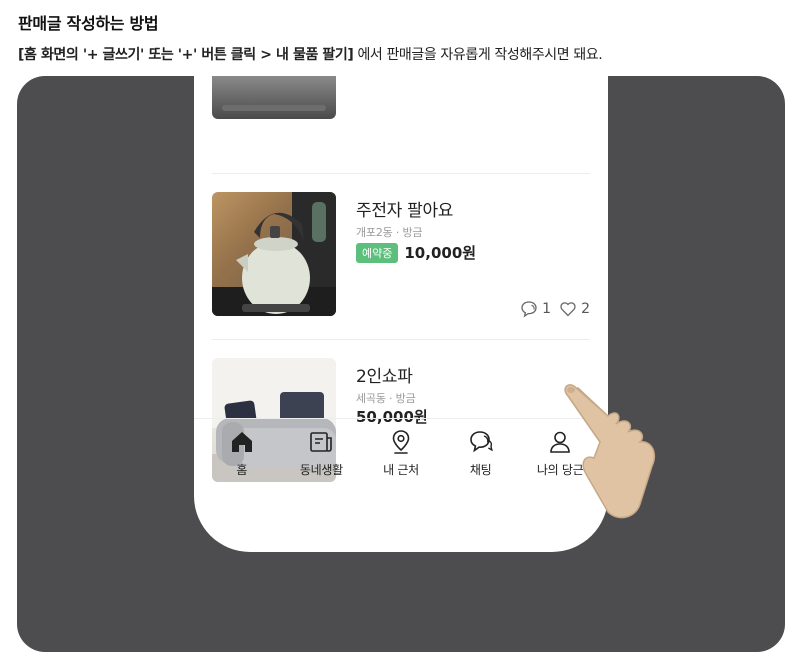  Describe the element at coordinates (585, 309) in the screenshot. I see `like-count: 2` at that location.